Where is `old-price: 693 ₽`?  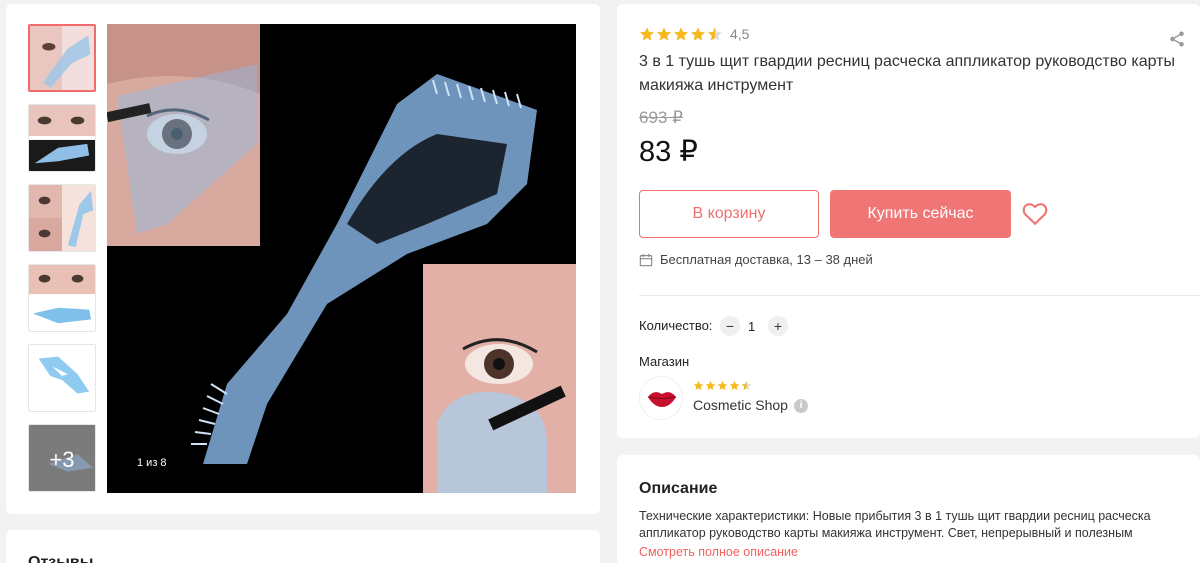 old-price: 693 ₽ is located at coordinates (661, 117).